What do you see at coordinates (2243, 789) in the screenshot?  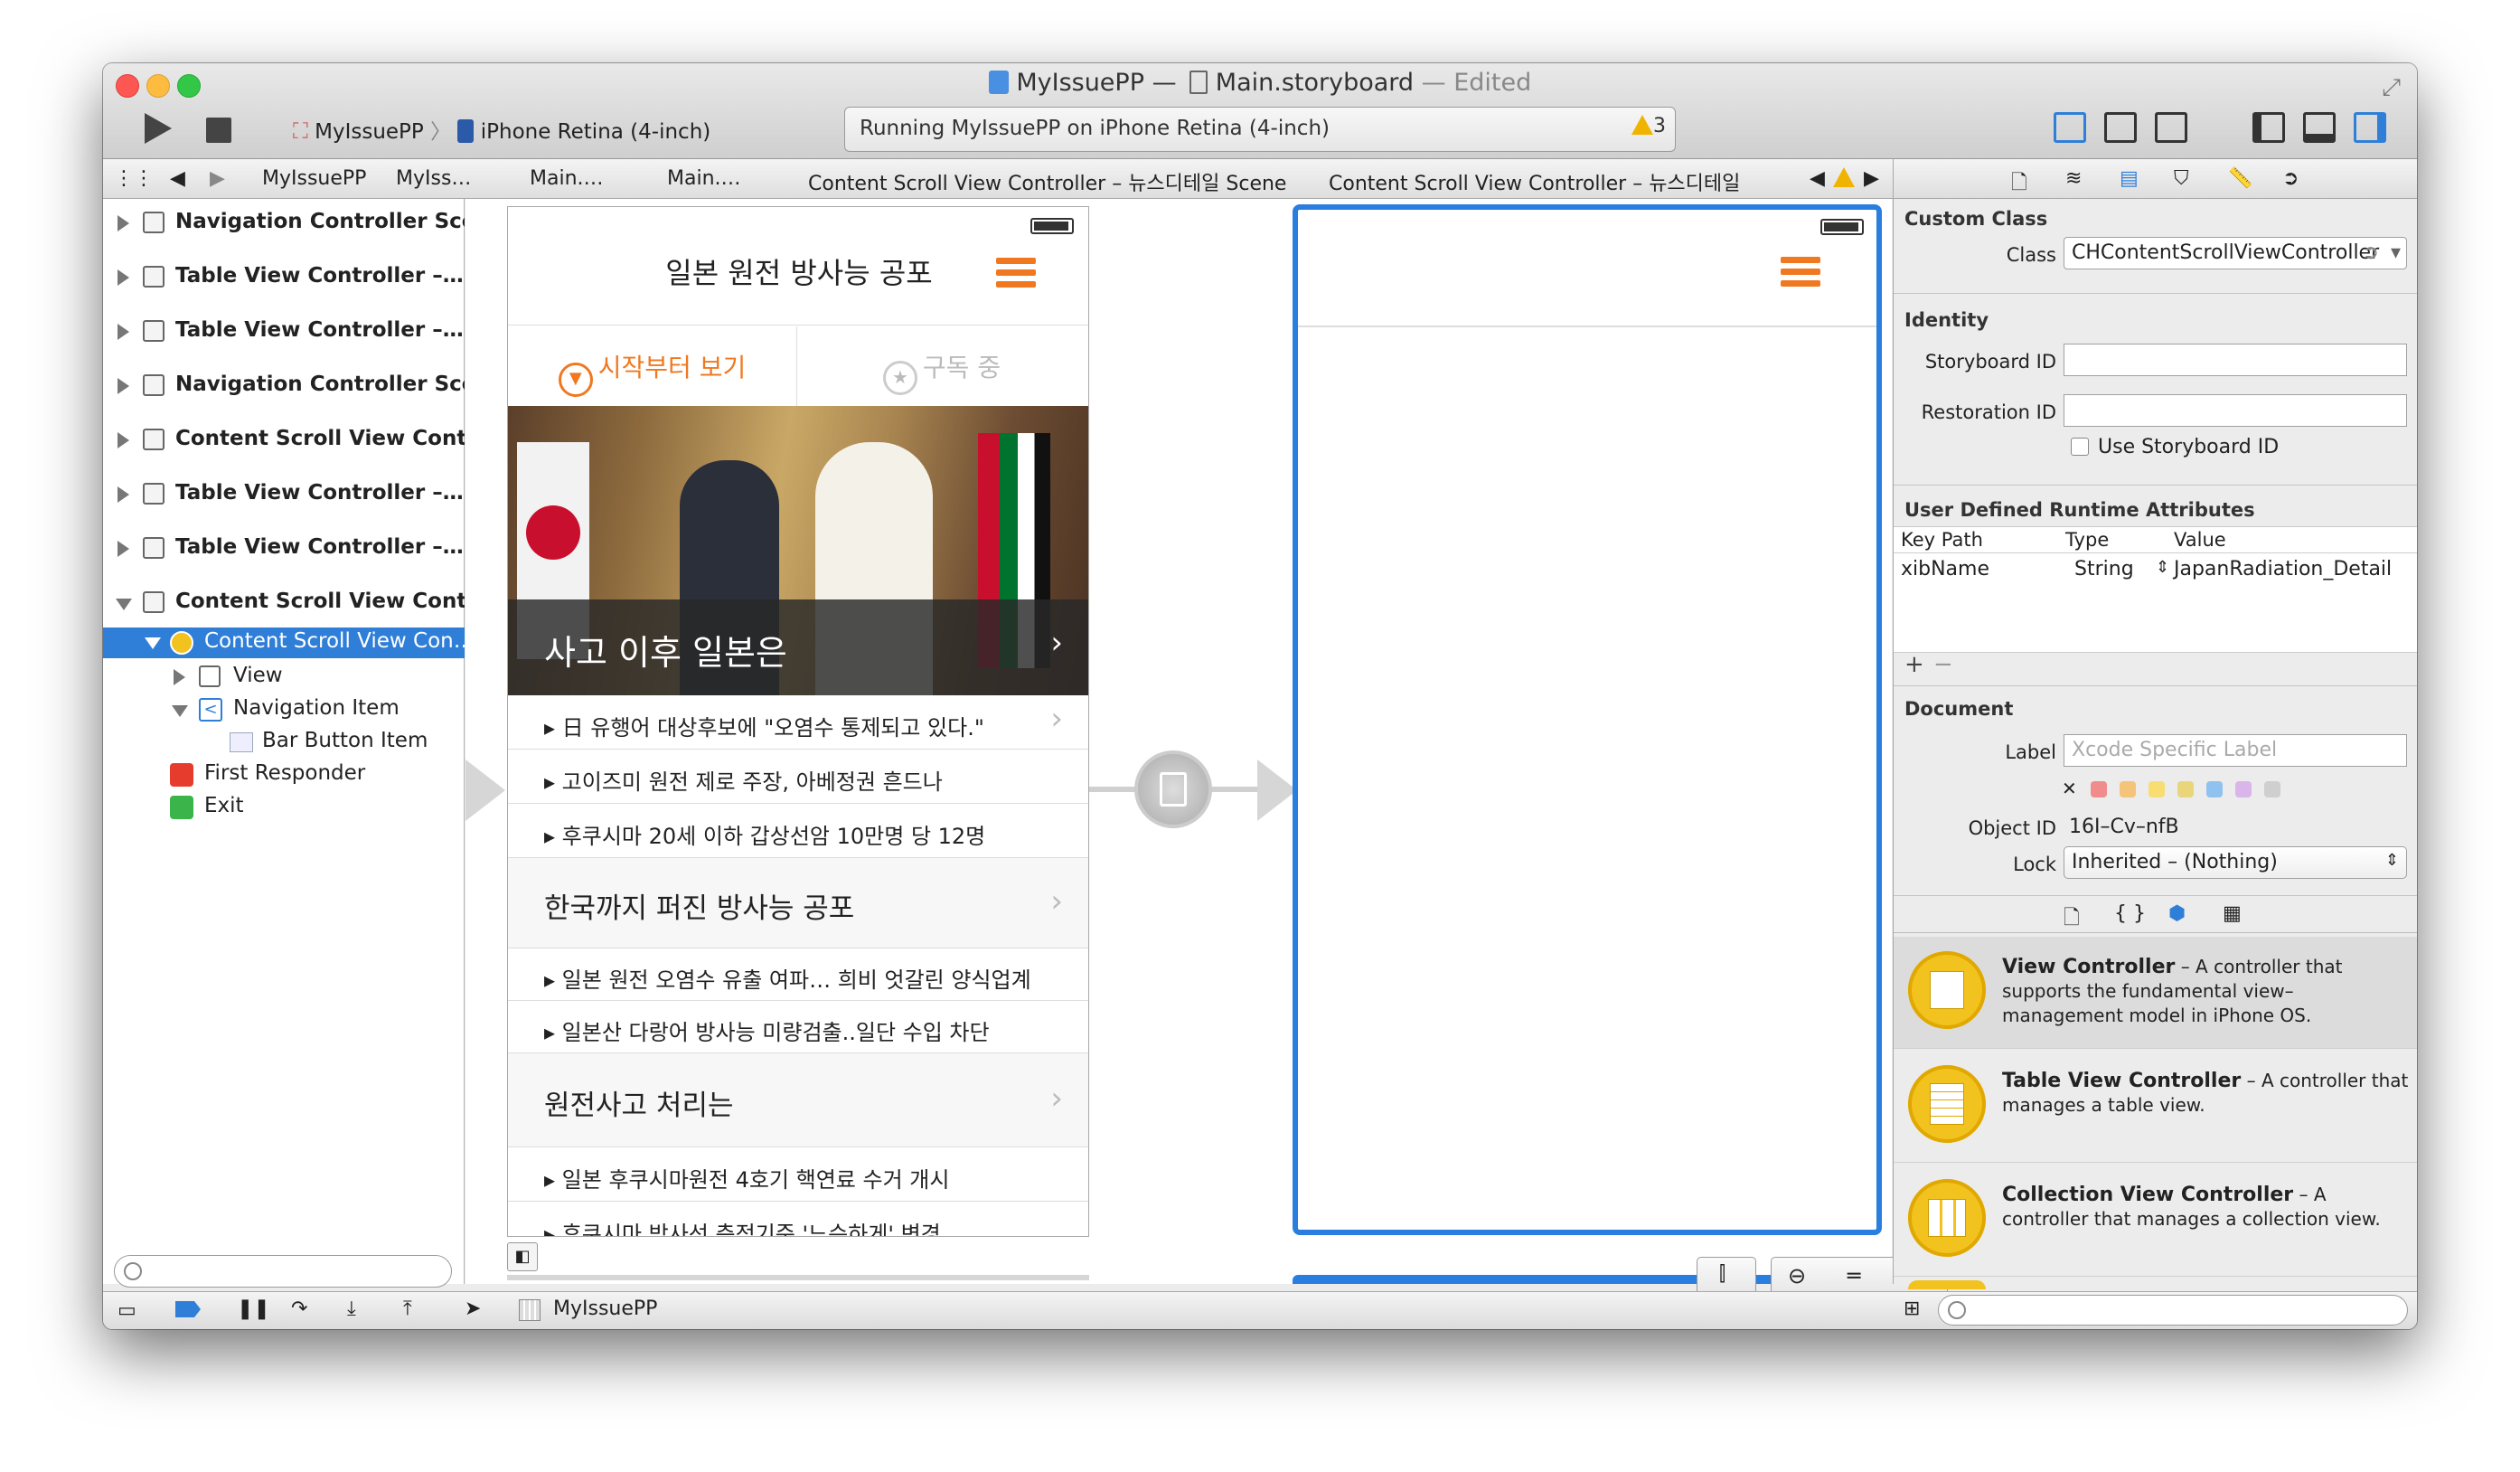 I see `color-swatch-purple` at bounding box center [2243, 789].